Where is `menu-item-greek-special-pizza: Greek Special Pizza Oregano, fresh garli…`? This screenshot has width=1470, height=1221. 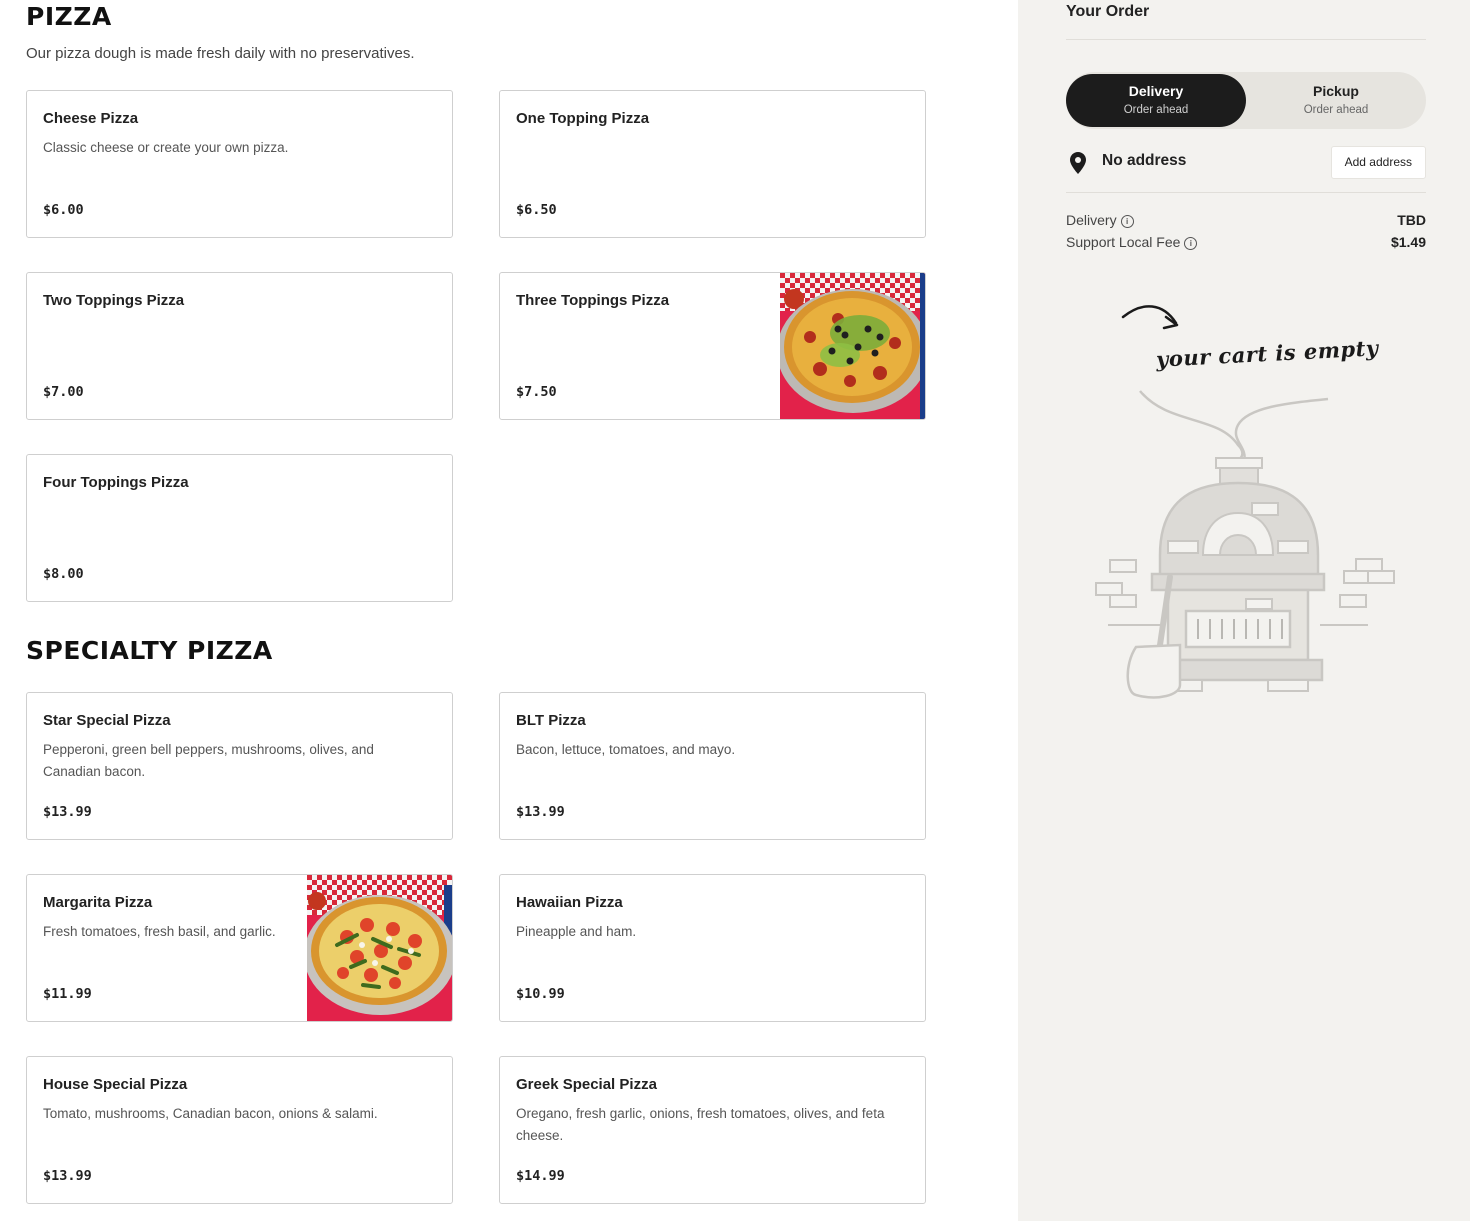 menu-item-greek-special-pizza: Greek Special Pizza Oregano, fresh garli… is located at coordinates (712, 1130).